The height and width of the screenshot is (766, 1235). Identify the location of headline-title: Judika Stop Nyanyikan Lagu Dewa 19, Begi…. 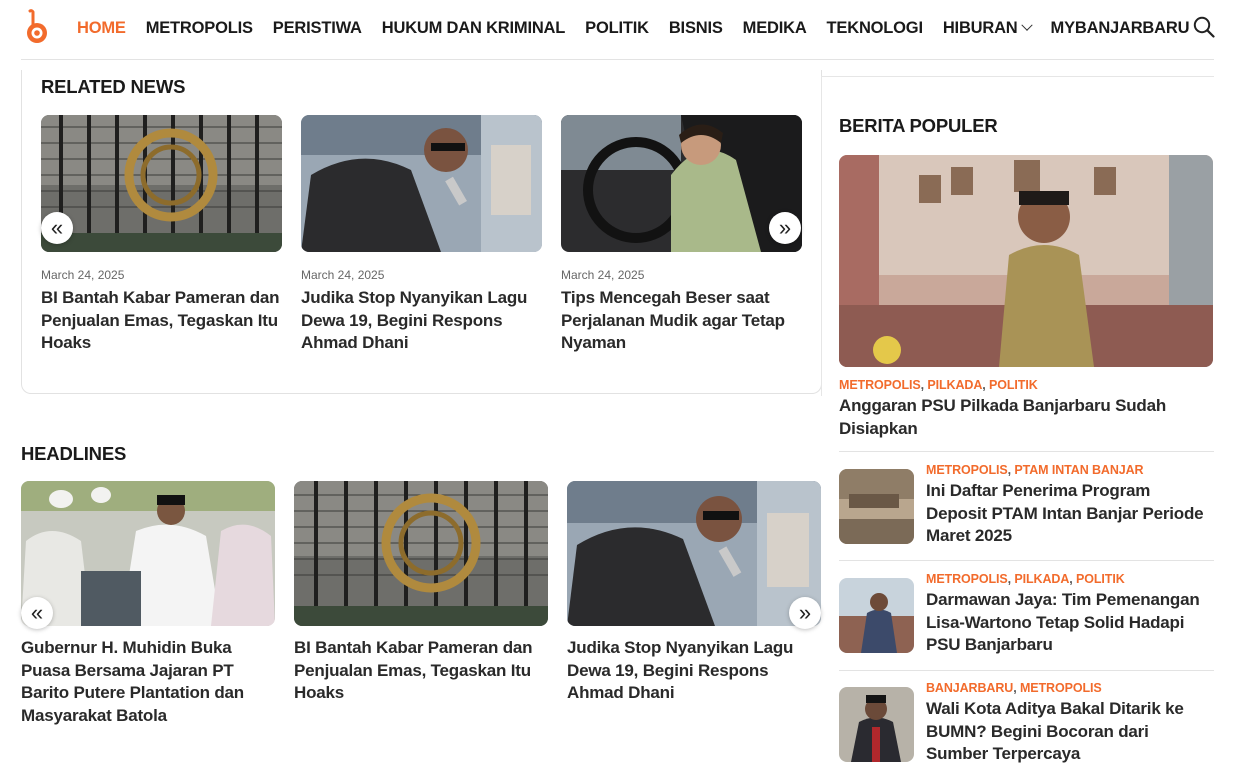
(694, 671).